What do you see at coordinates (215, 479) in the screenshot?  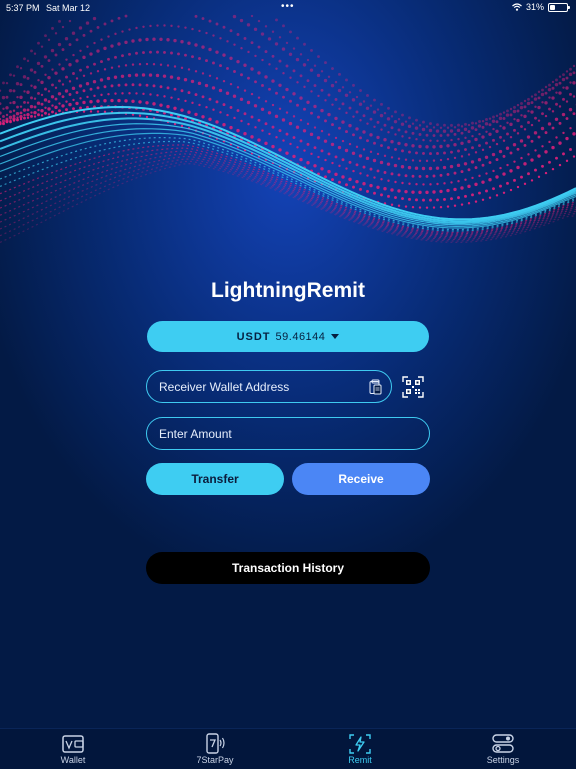 I see `transfer-button: Transfer` at bounding box center [215, 479].